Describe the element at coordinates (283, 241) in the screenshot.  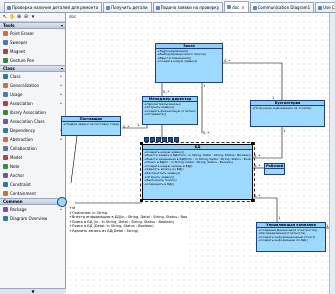
I see `class-operation: +Создать информацию по БД()` at that location.